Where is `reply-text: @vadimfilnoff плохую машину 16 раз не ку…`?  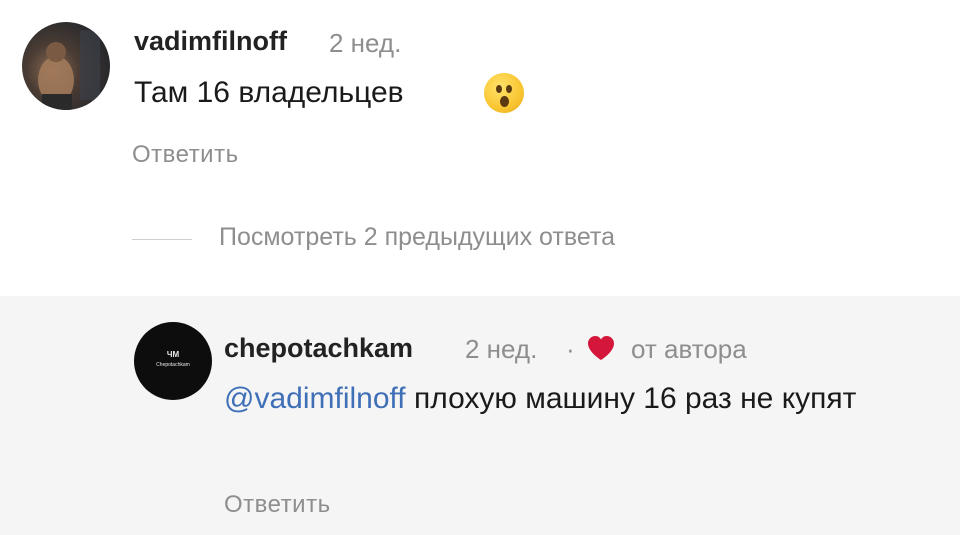 reply-text: @vadimfilnoff плохую машину 16 раз не ку… is located at coordinates (584, 399).